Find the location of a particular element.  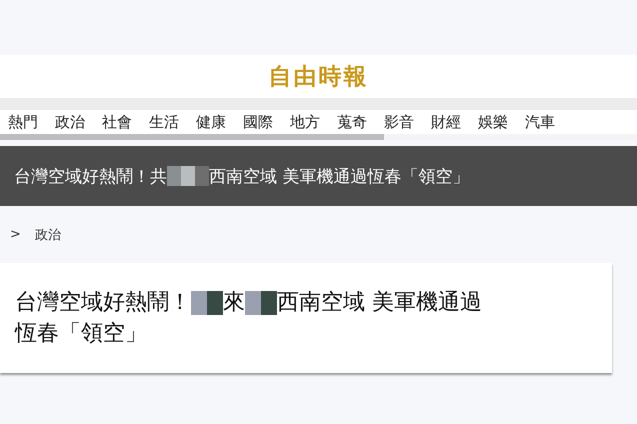

nav-link: 熱門 is located at coordinates (23, 122).